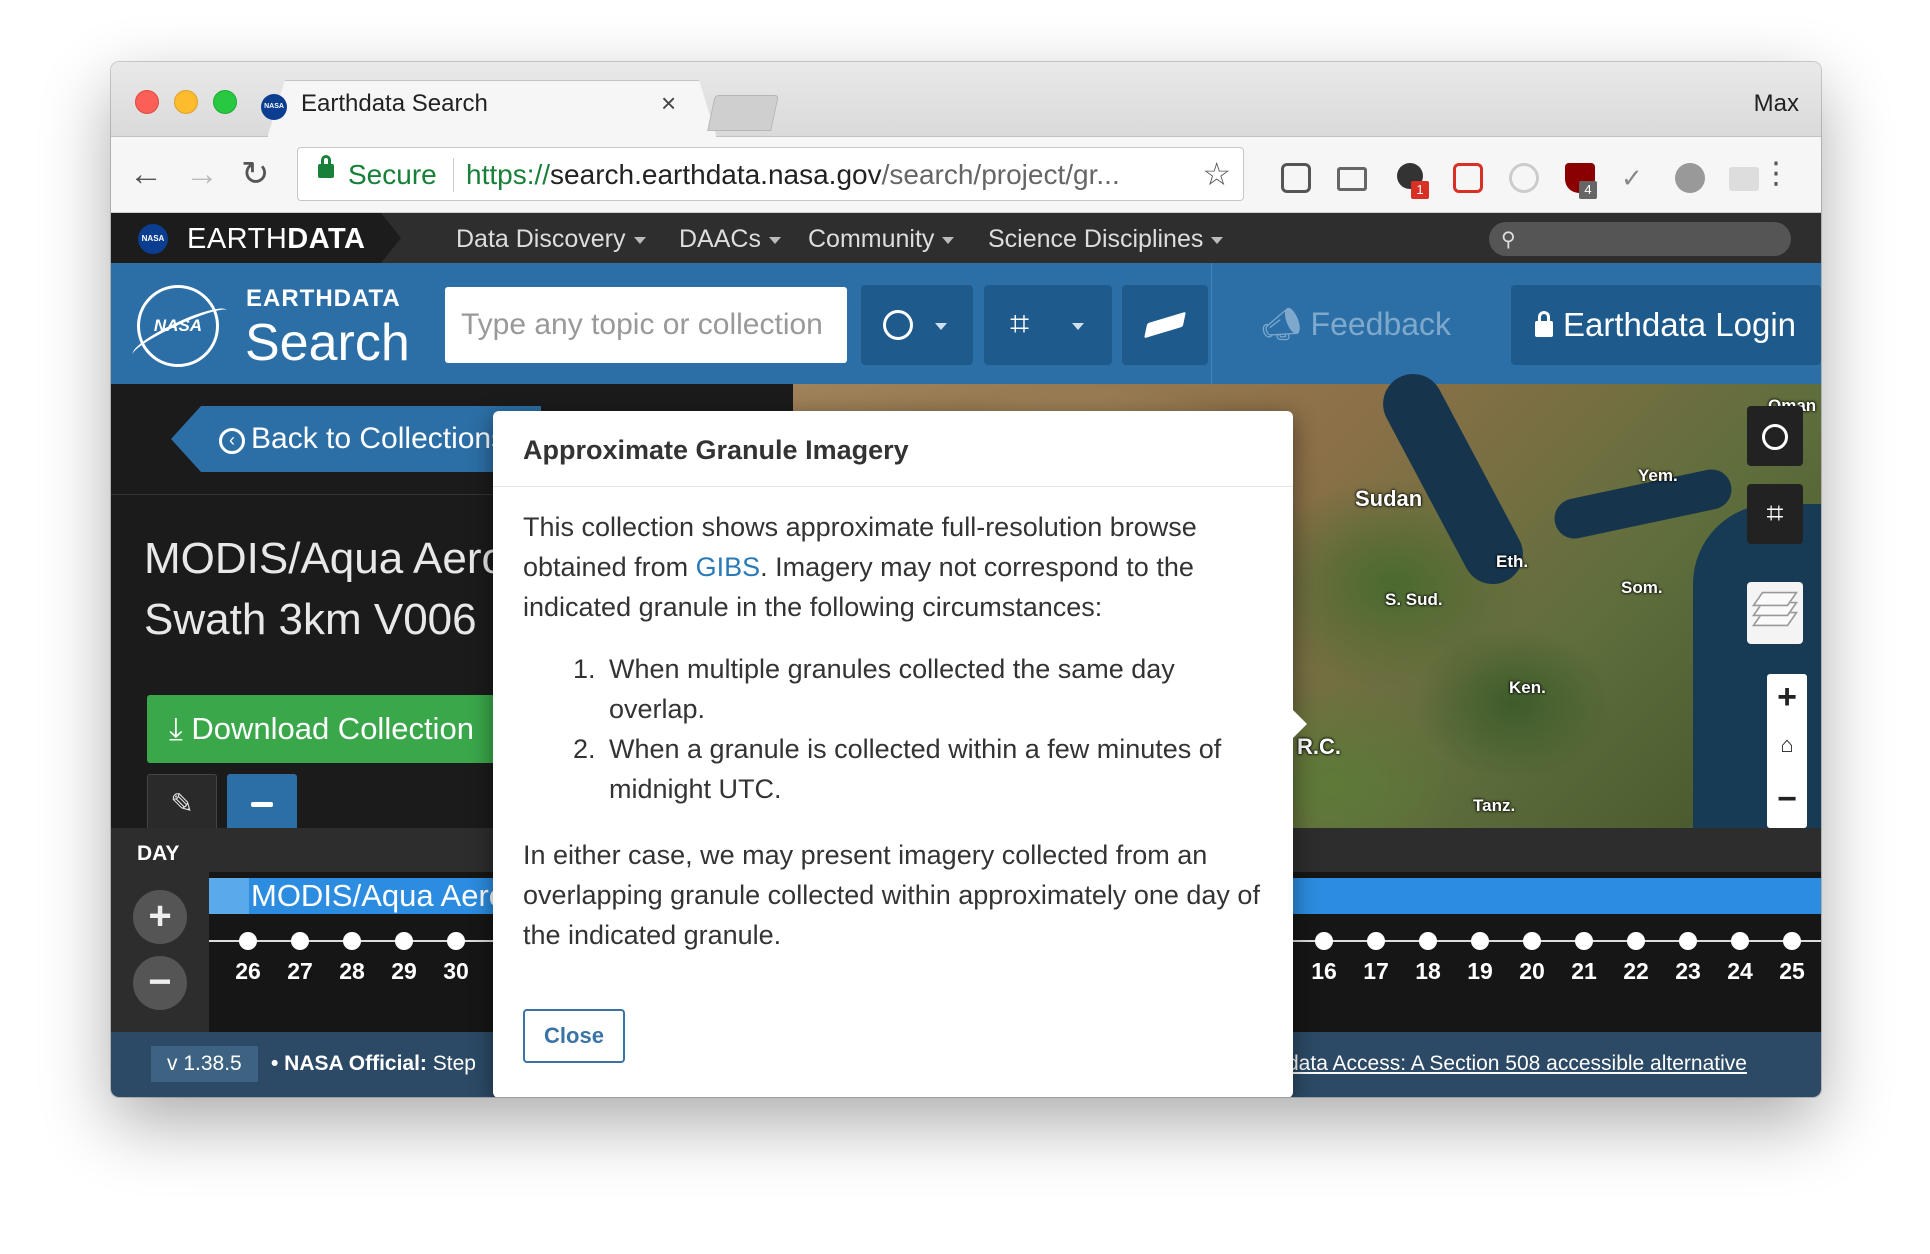 Image resolution: width=1930 pixels, height=1254 pixels. Describe the element at coordinates (1356, 324) in the screenshot. I see `feedback-link: 📣︎ Feedback` at that location.